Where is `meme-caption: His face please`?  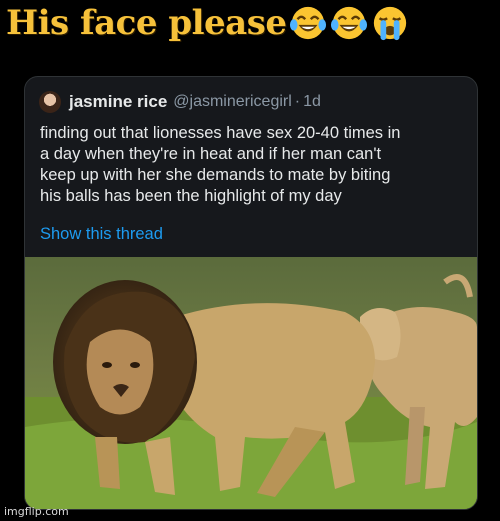
meme-caption: His face please is located at coordinates (207, 23).